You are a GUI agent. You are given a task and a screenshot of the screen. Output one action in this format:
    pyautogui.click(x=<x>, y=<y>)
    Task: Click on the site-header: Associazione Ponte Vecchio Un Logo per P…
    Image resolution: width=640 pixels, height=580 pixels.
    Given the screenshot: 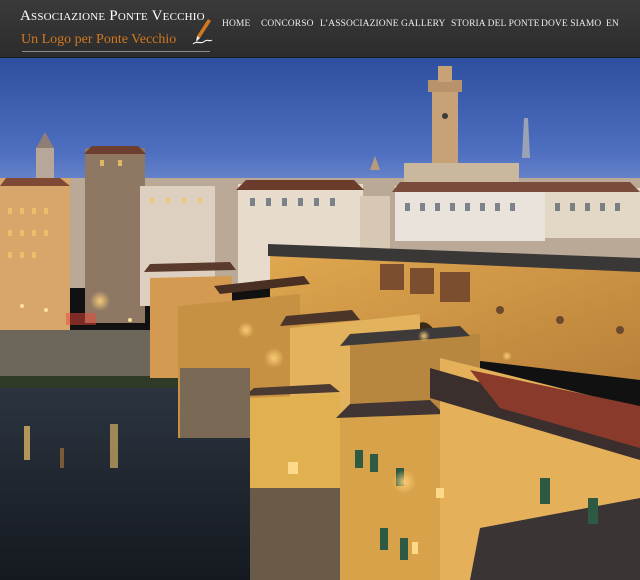 What is the action you would take?
    pyautogui.click(x=320, y=29)
    